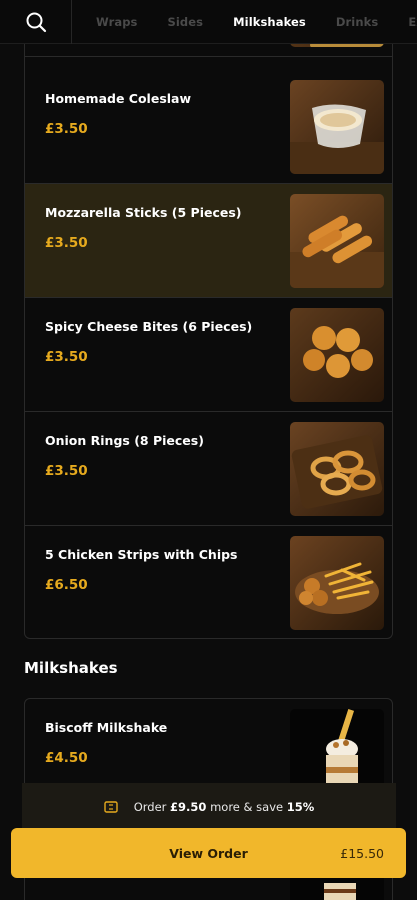 This screenshot has height=900, width=417. What do you see at coordinates (337, 127) in the screenshot?
I see `coleslaw-image` at bounding box center [337, 127].